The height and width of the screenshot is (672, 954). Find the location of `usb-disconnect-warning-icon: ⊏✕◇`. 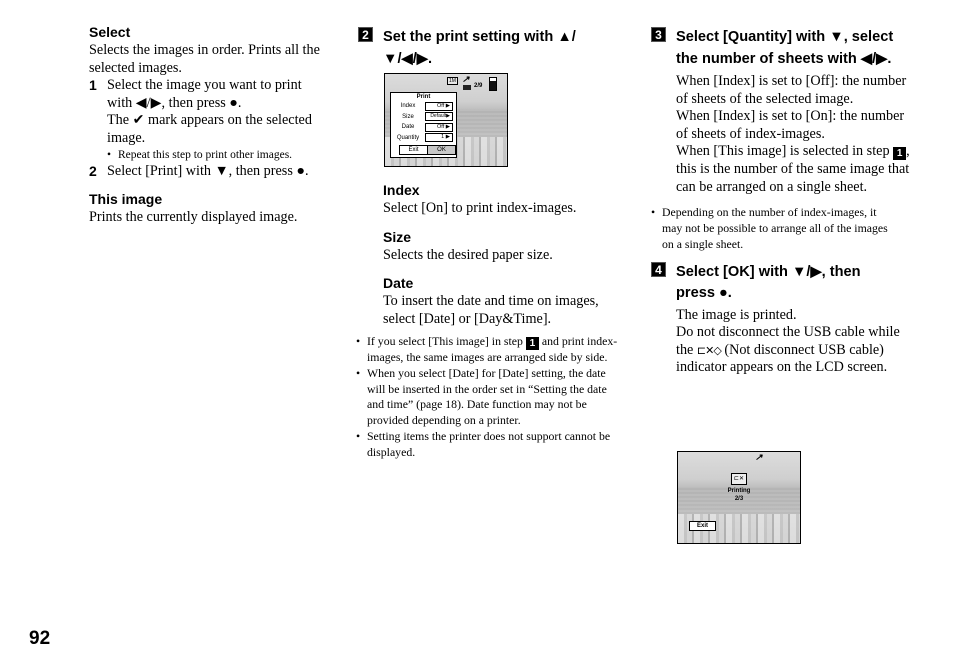

usb-disconnect-warning-icon: ⊏✕◇ is located at coordinates (709, 350).